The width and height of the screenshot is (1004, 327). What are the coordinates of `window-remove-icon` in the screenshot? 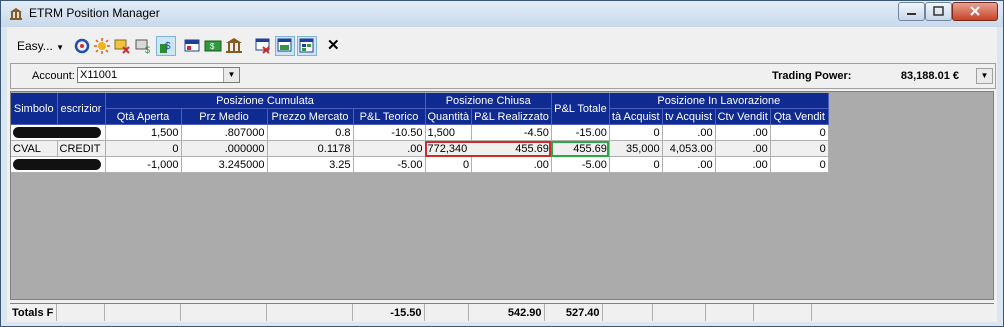 It's located at (263, 46).